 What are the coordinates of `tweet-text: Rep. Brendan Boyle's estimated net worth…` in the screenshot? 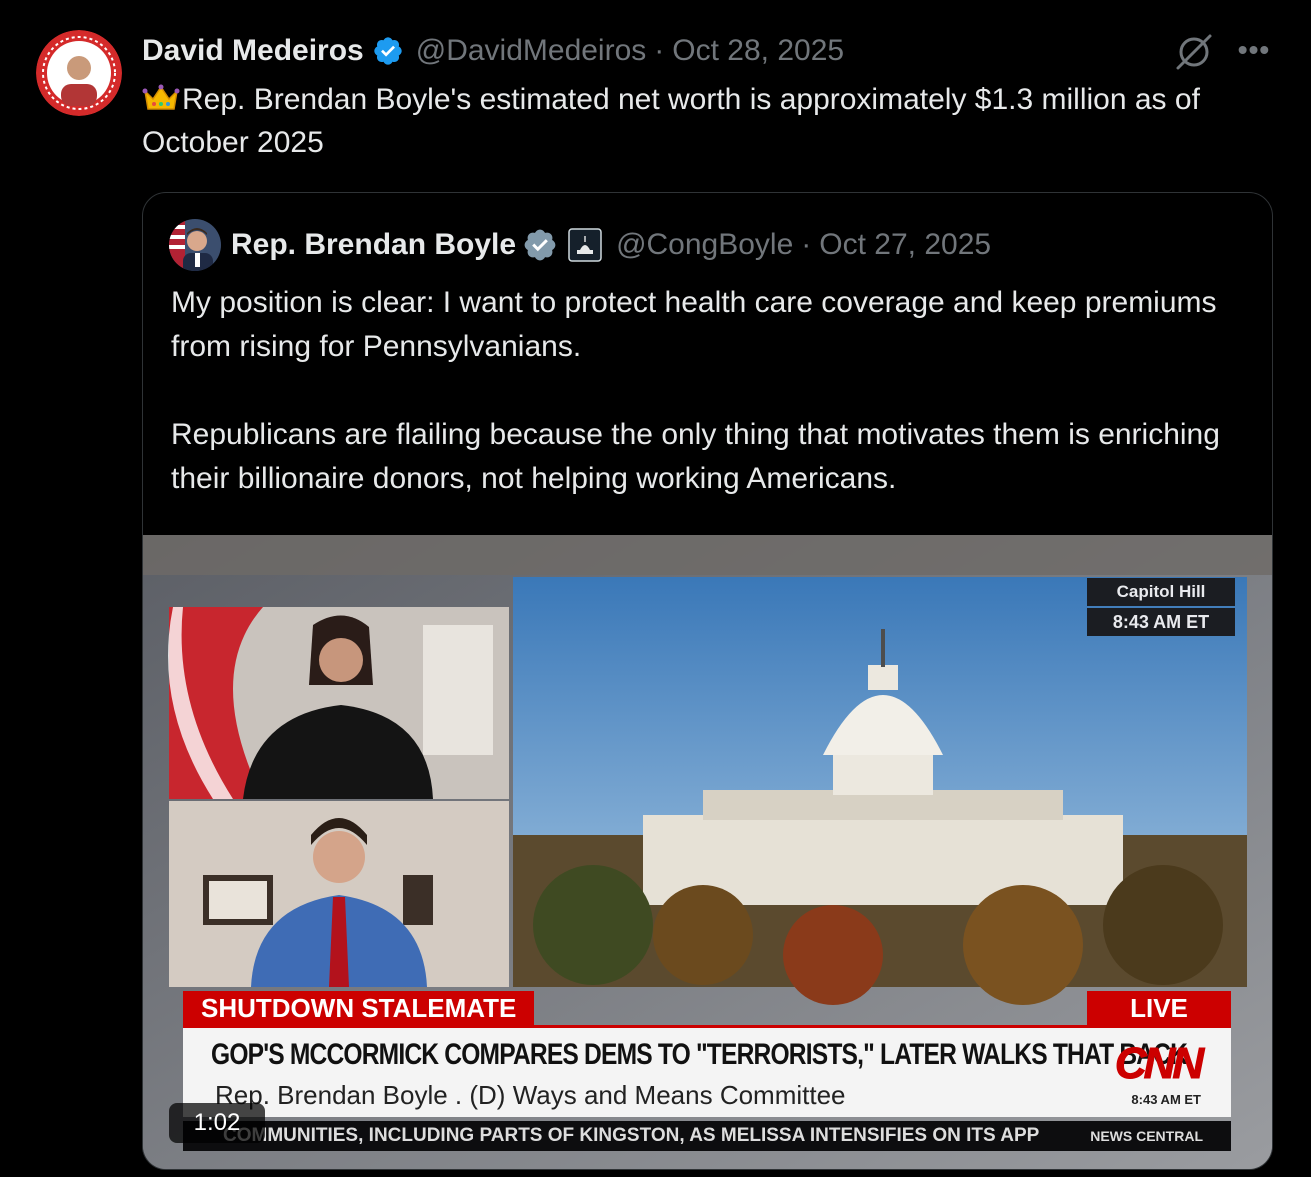 It's located at (671, 121).